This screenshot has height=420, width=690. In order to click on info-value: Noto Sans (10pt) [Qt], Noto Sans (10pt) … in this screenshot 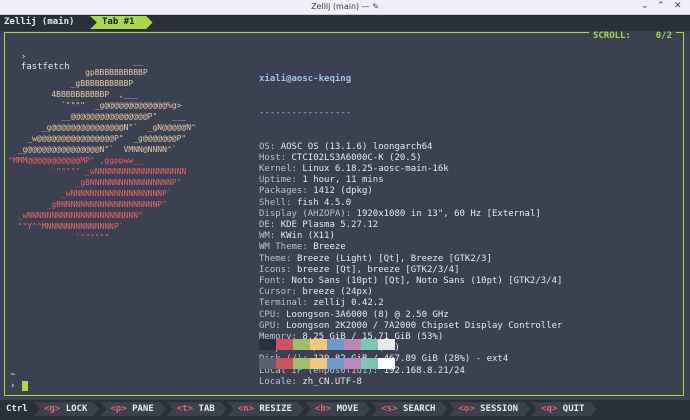, I will do `click(427, 281)`.